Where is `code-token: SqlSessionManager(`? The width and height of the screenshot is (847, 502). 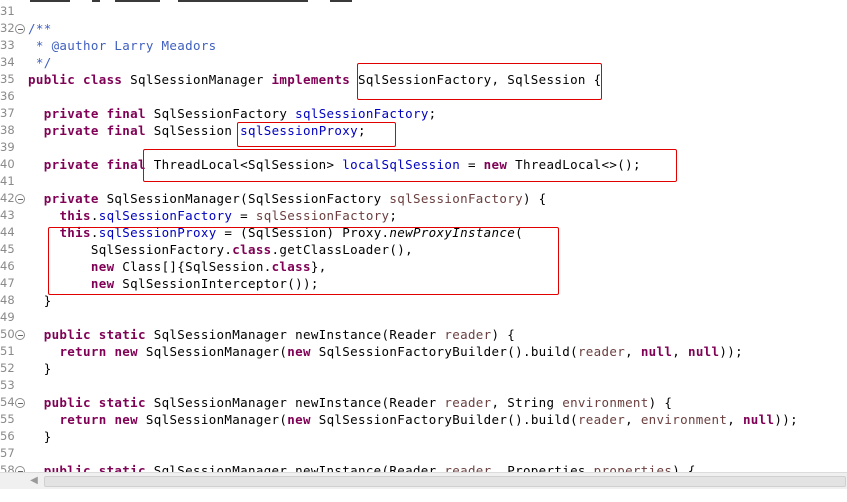
code-token: SqlSessionManager( is located at coordinates (213, 419).